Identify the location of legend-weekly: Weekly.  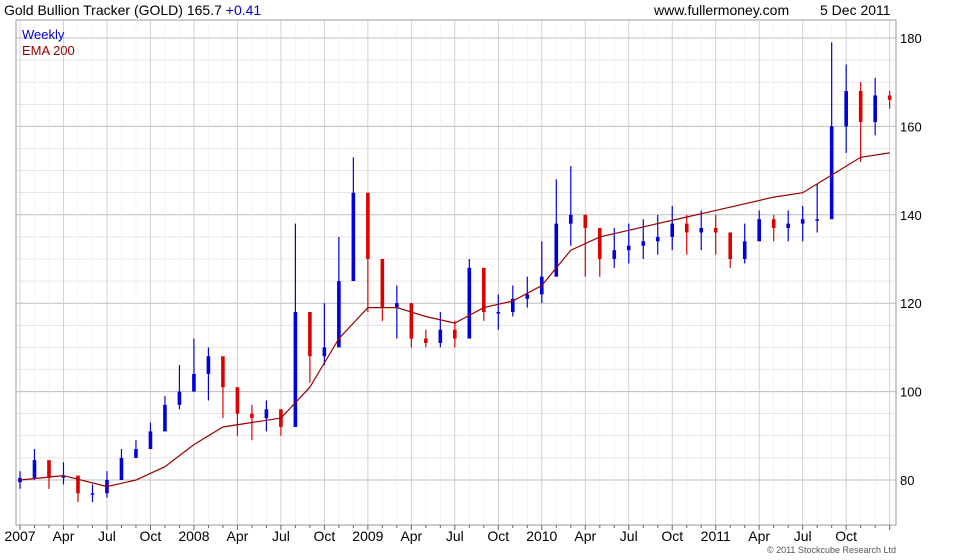
(43, 34).